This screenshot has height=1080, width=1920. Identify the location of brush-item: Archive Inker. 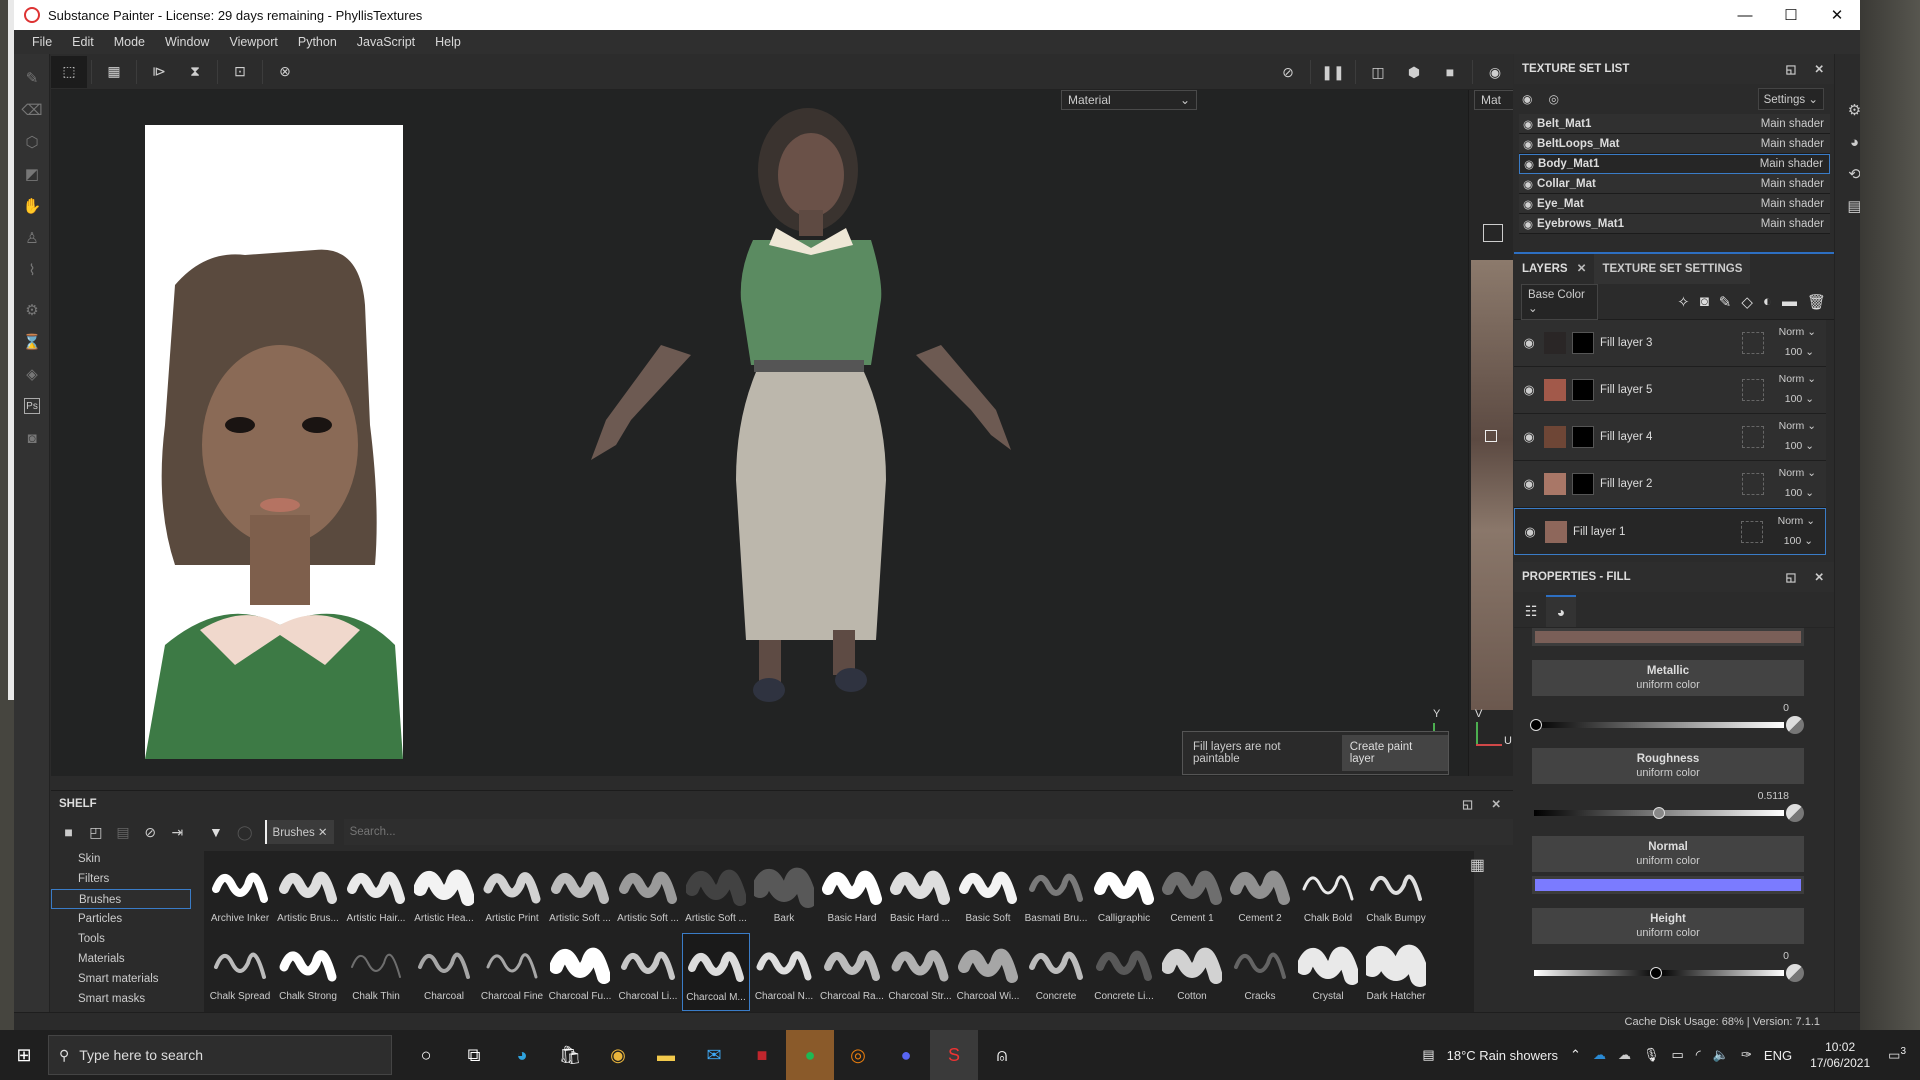
(240, 894).